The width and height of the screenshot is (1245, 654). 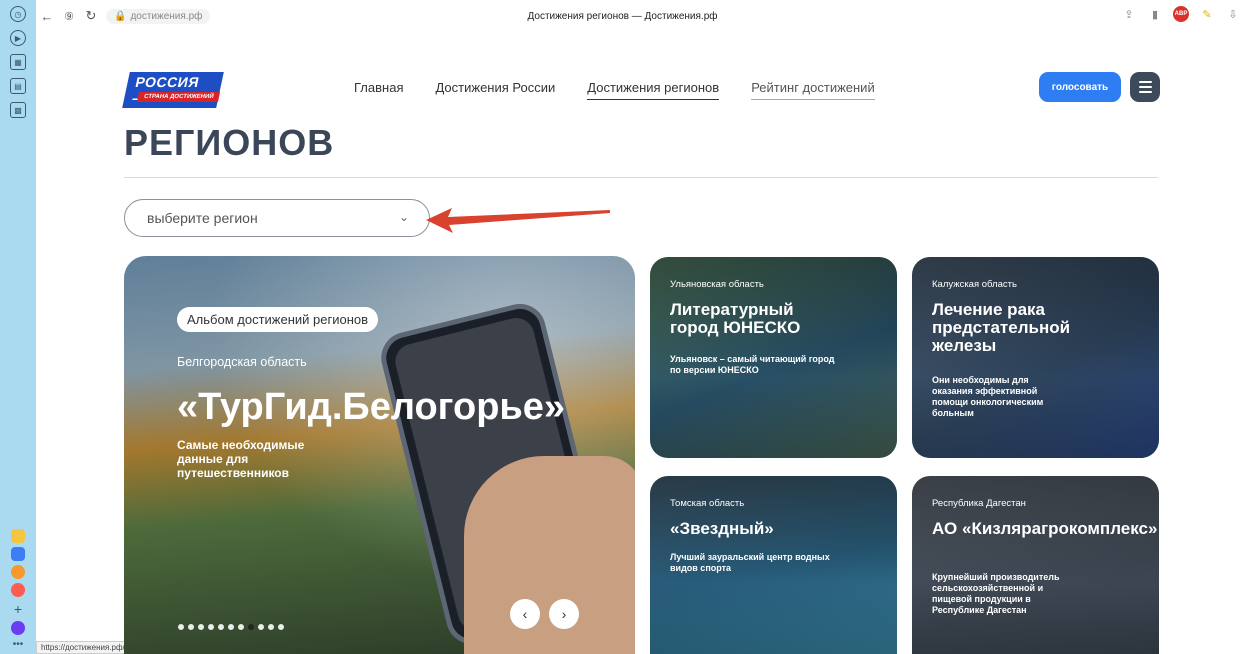 I want to click on card-title: «Звездный», so click(x=722, y=528).